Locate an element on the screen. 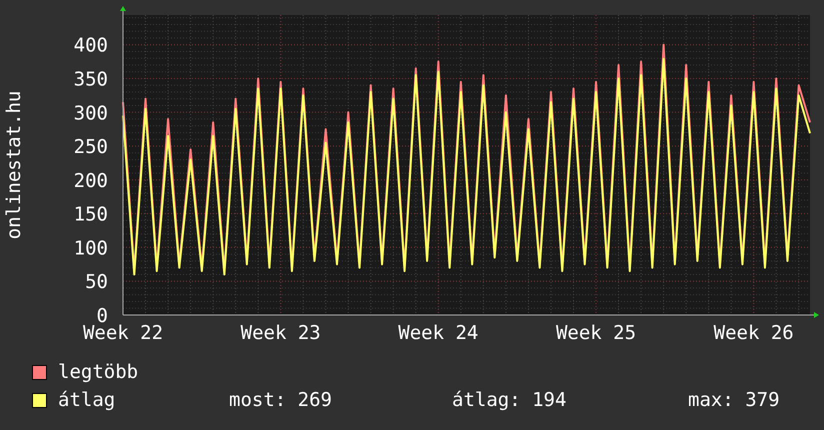  y-tick-label: 400 is located at coordinates (91, 45).